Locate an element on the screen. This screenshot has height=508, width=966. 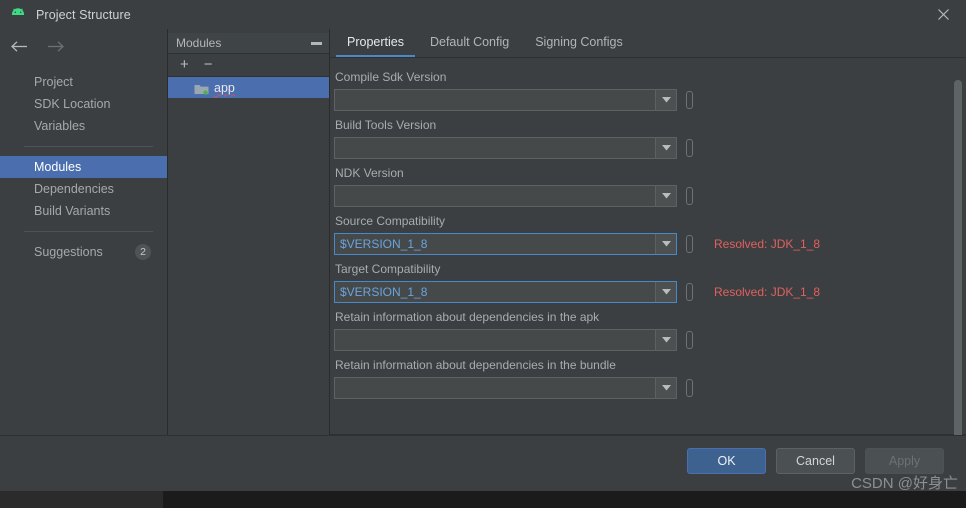
tab-properties: Properties is located at coordinates (375, 43).